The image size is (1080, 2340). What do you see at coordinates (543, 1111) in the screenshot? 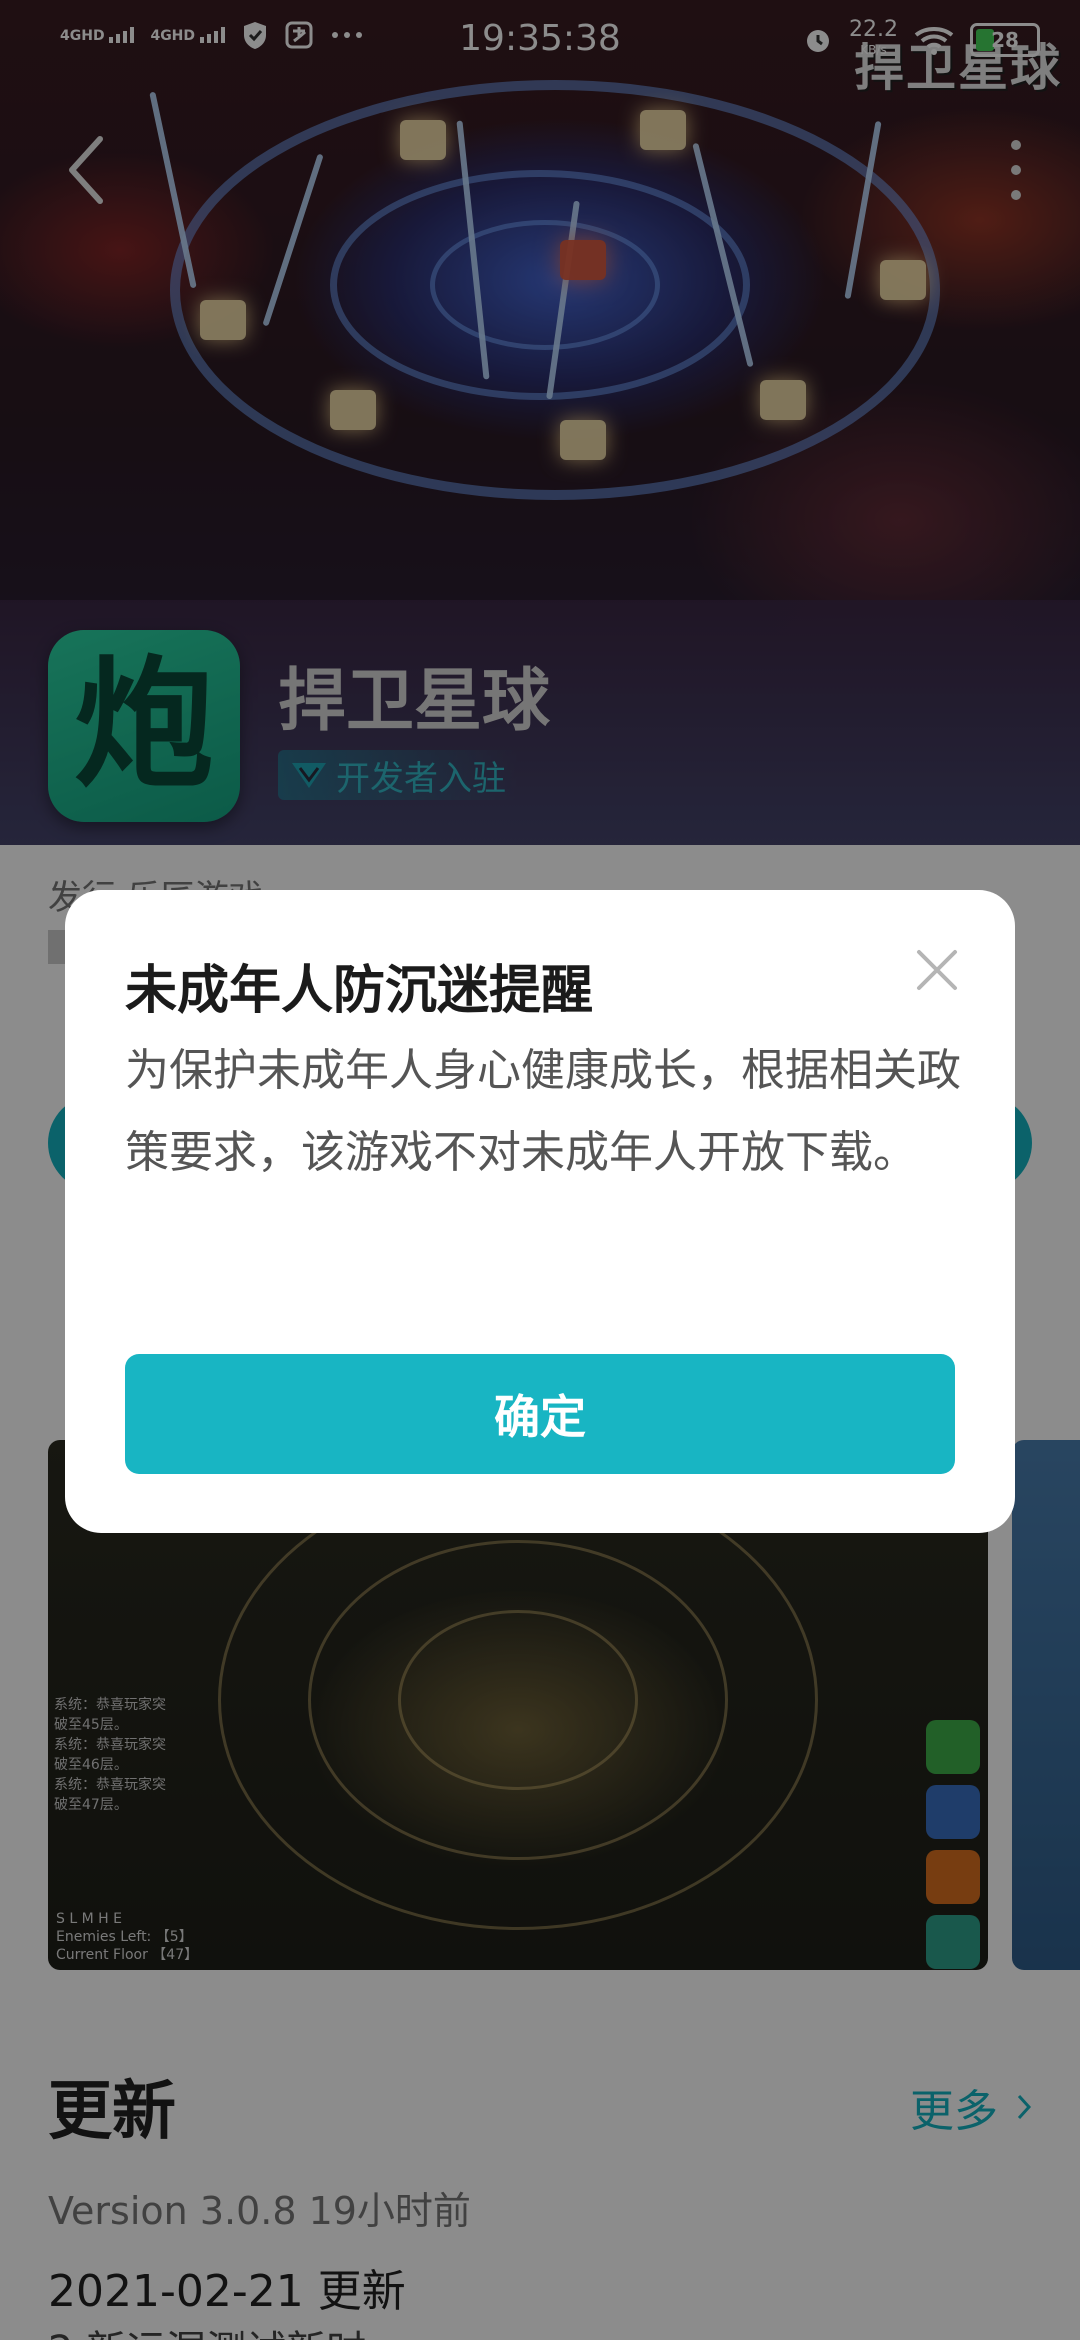
I see `dialog-message: 为保护未成年人身心健康成长，根据相关政策要求，该游戏不对未成年人开放下载。` at bounding box center [543, 1111].